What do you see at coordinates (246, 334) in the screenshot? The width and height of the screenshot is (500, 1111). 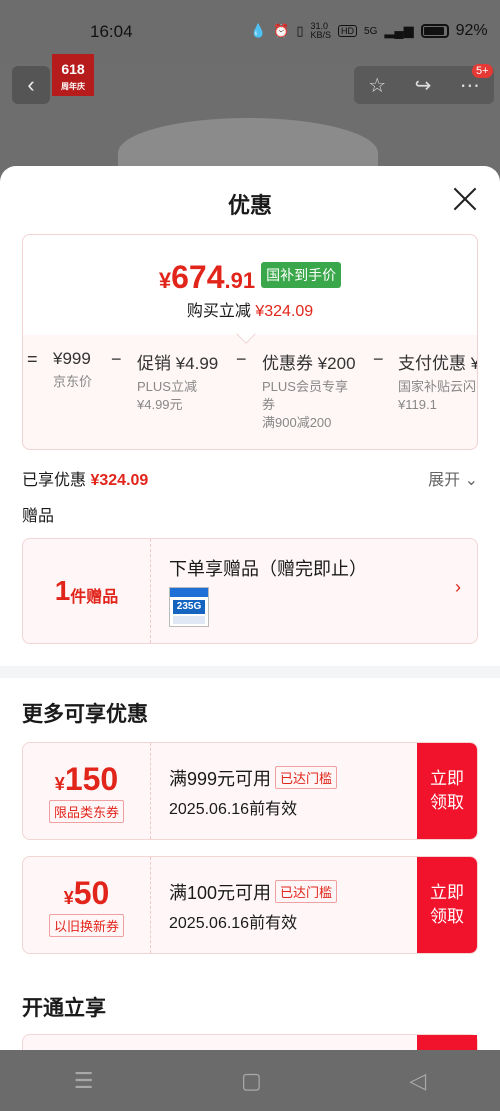 I see `pointer-arrow` at bounding box center [246, 334].